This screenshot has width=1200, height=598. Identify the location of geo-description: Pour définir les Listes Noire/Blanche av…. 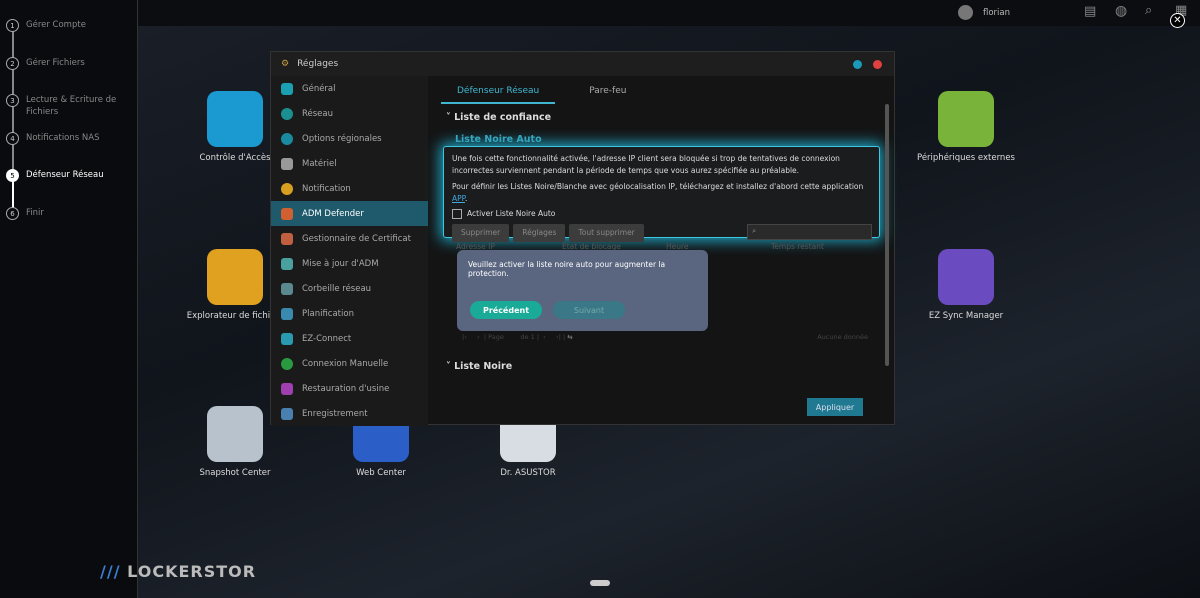
(658, 192).